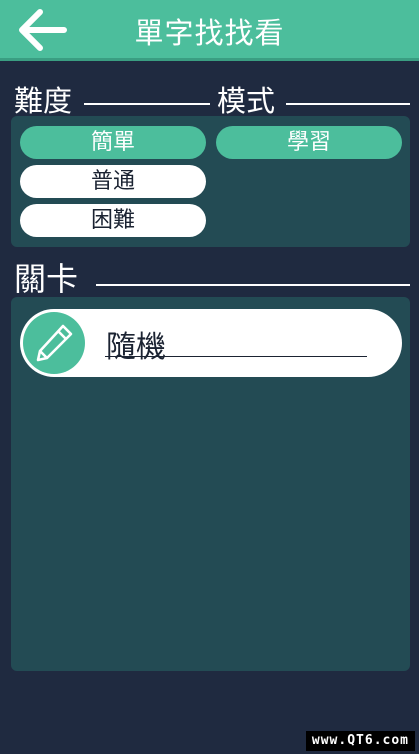 The height and width of the screenshot is (754, 419). I want to click on pencil-icon, so click(54, 343).